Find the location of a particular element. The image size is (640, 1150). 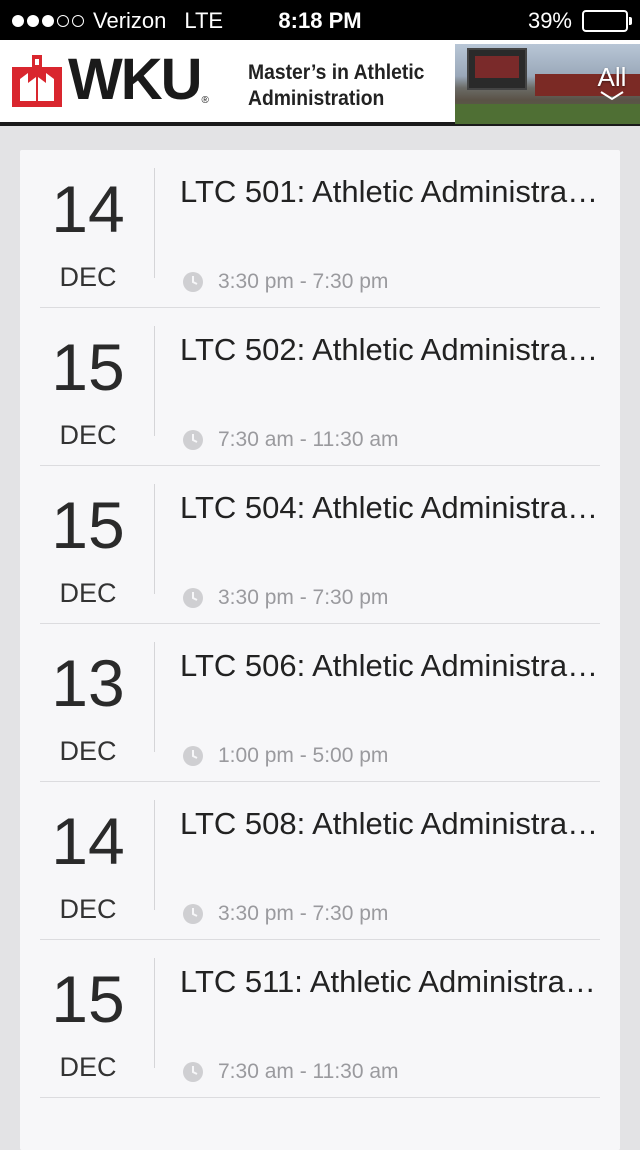

event-title: LTC 502: Athletic Administration is located at coordinates (390, 349).